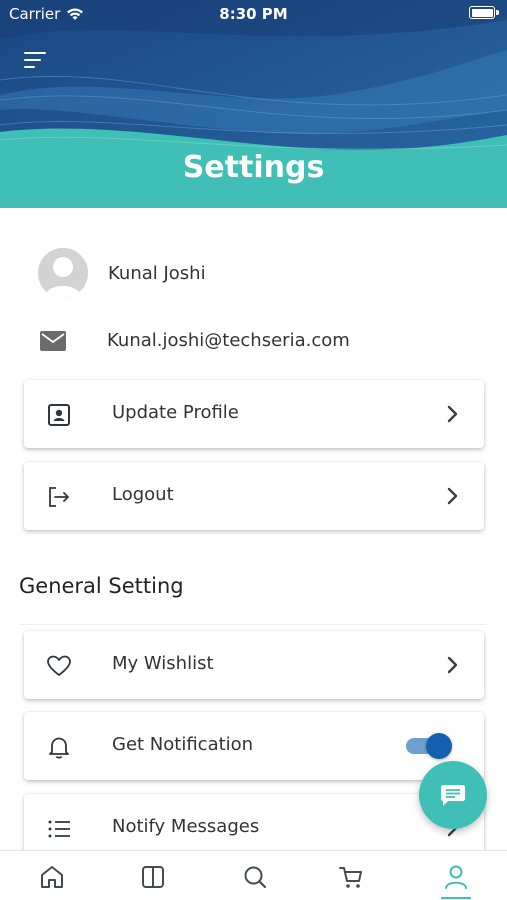 The image size is (507, 900). I want to click on avatar-placeholder-icon, so click(63, 273).